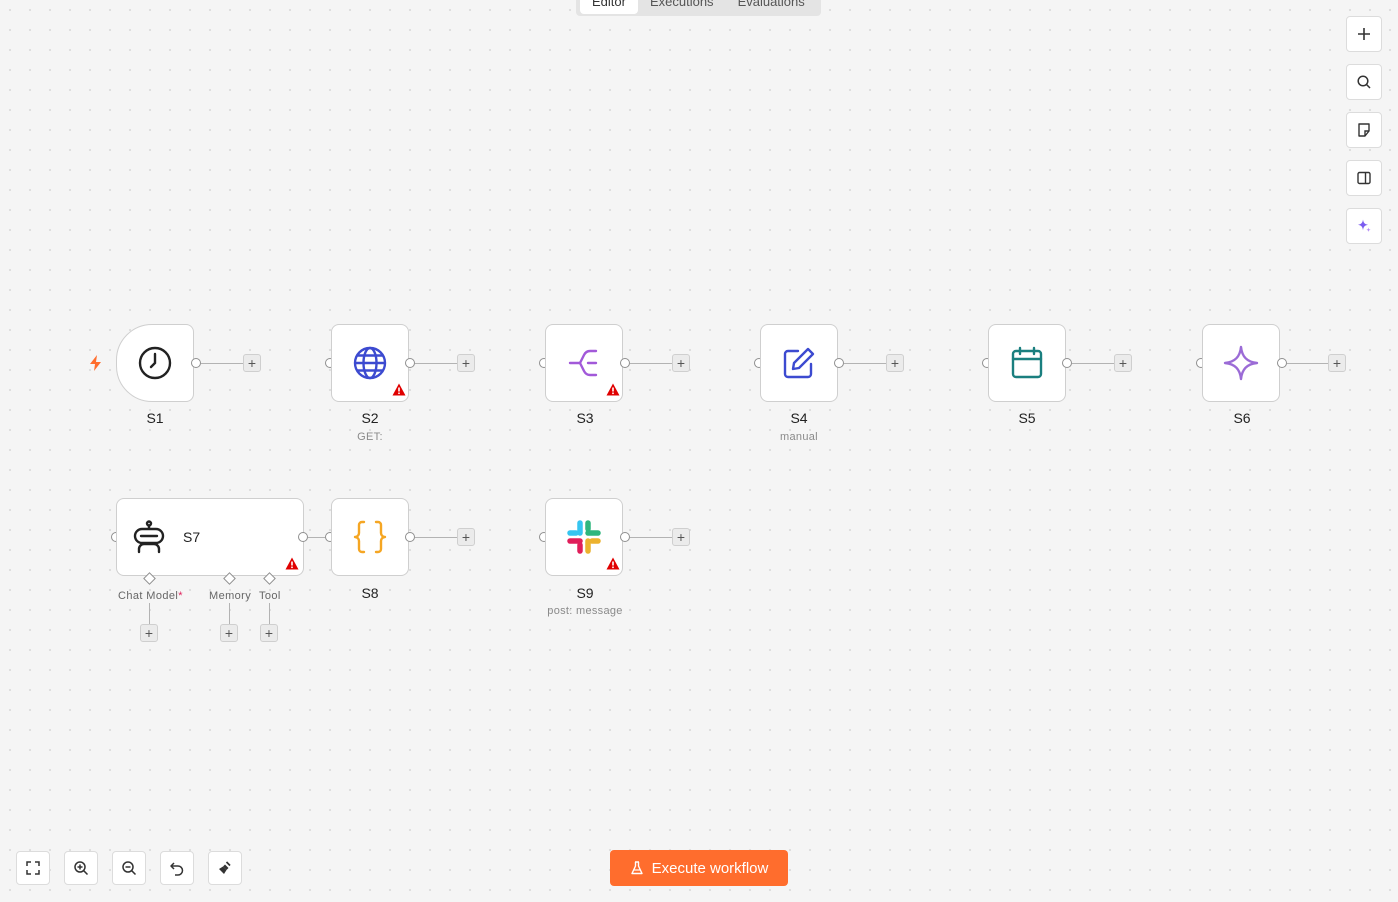 The width and height of the screenshot is (1398, 902). What do you see at coordinates (799, 437) in the screenshot?
I see `node-subtitle-s4: manual` at bounding box center [799, 437].